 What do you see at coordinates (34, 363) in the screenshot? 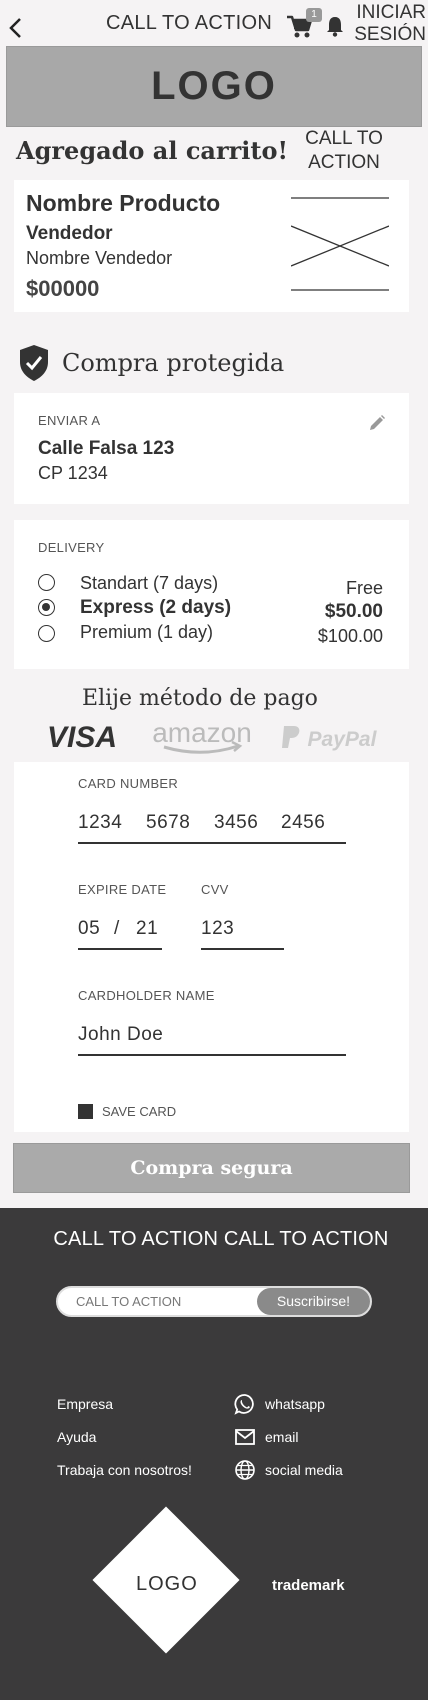
I see `shield-check-icon` at bounding box center [34, 363].